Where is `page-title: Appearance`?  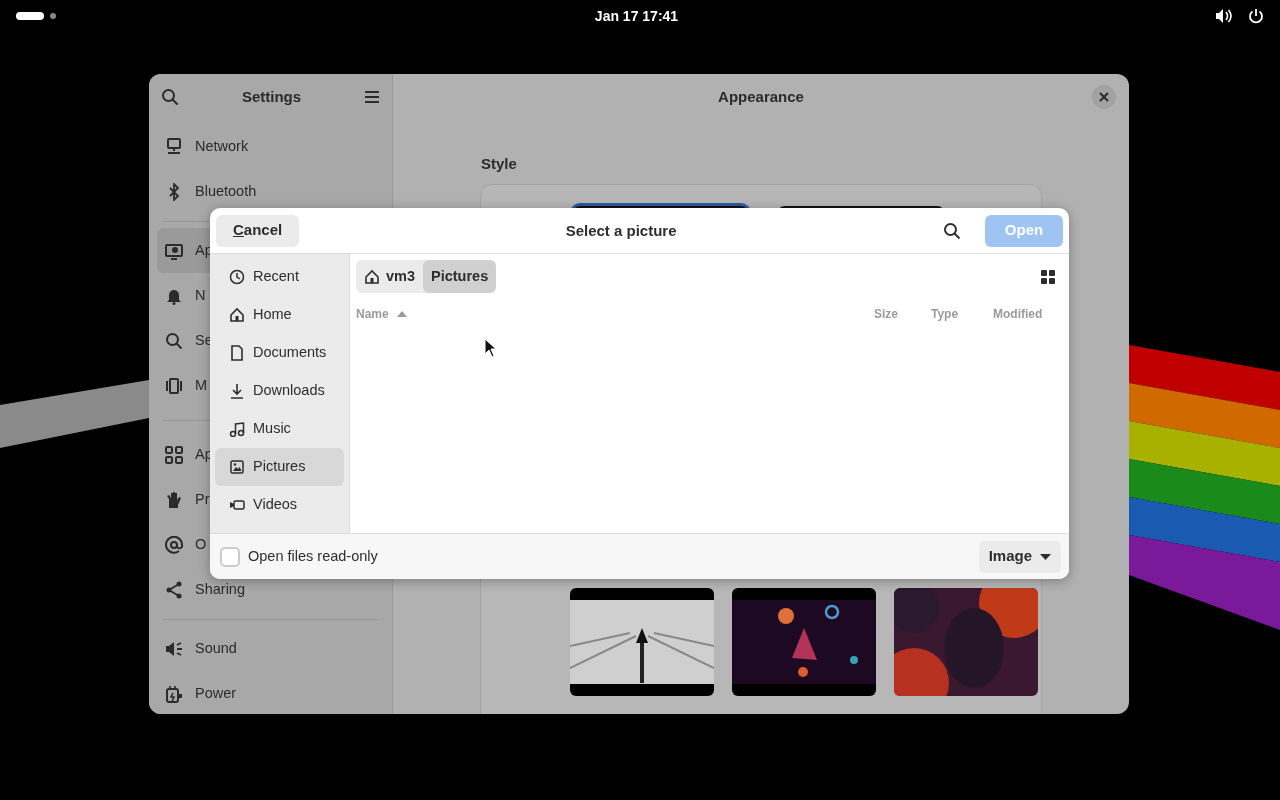
page-title: Appearance is located at coordinates (761, 96).